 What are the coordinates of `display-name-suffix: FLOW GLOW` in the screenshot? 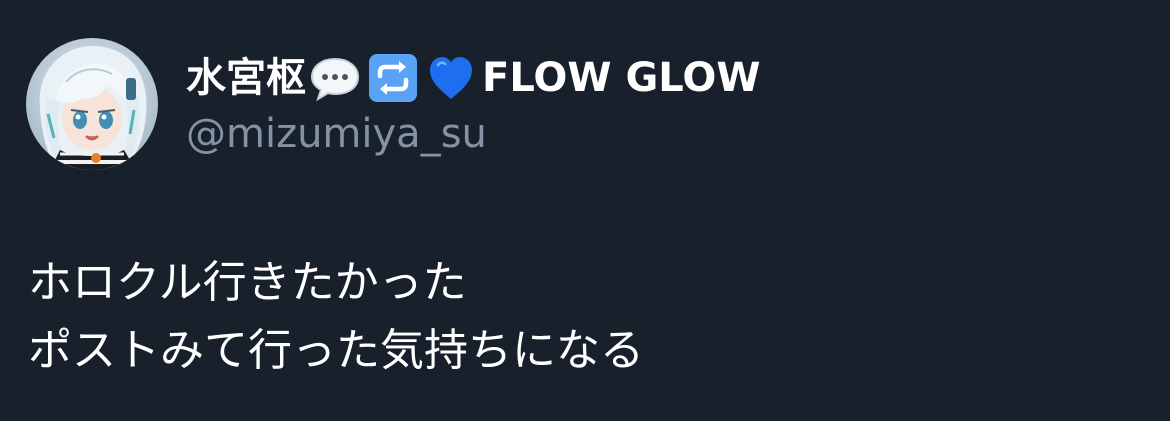 It's located at (621, 78).